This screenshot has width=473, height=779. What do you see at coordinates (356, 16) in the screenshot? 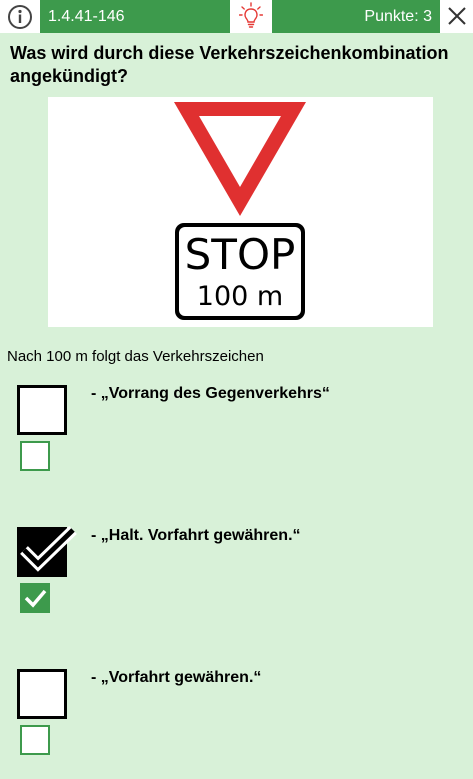
I see `points-counter: Punkte: 3` at bounding box center [356, 16].